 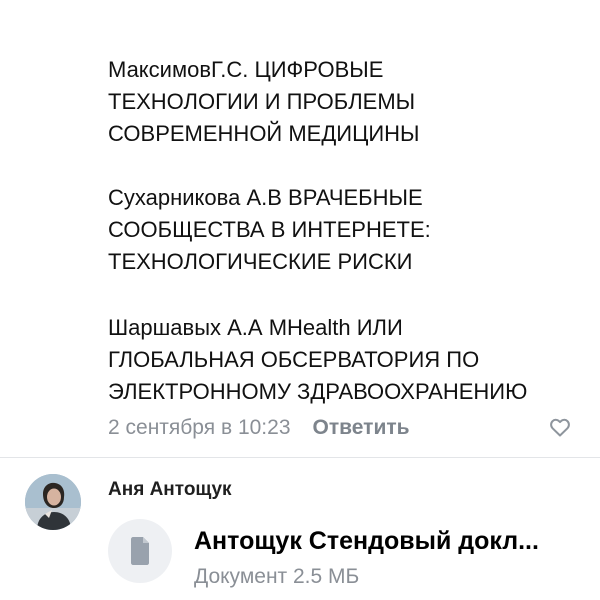 I want to click on user-avatar, so click(x=53, y=502).